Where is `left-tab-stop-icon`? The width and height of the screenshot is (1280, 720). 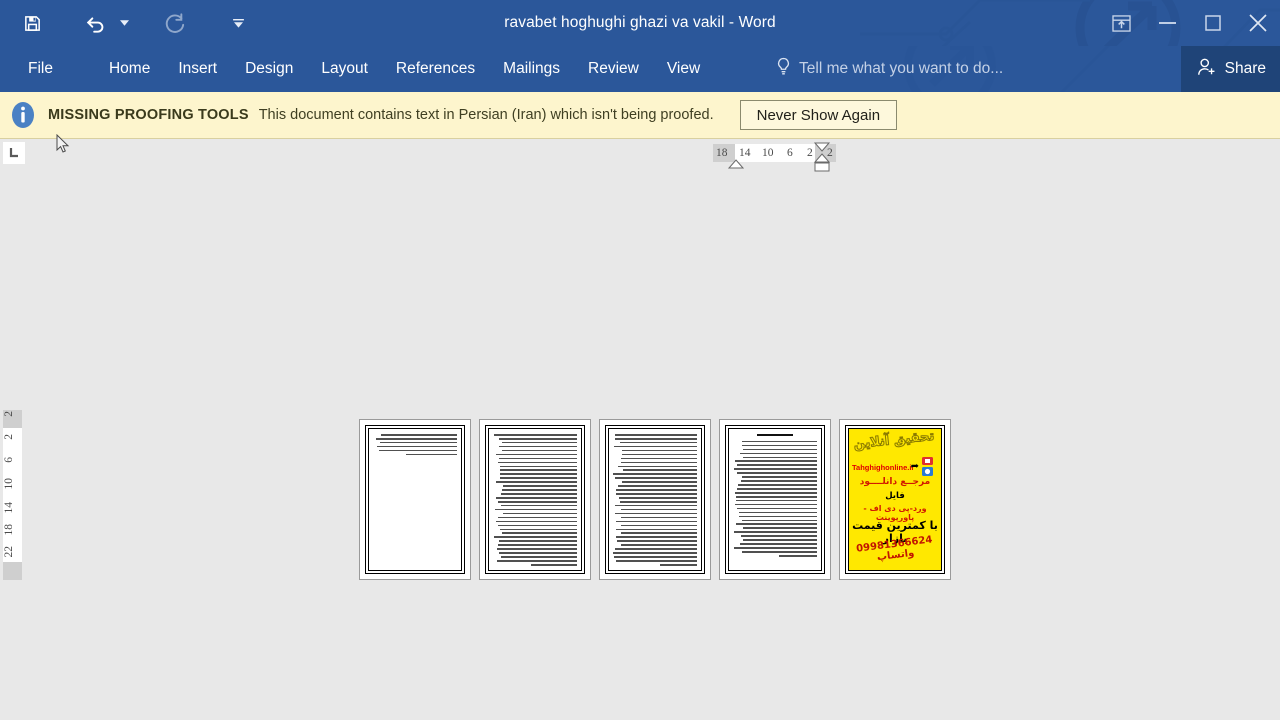 left-tab-stop-icon is located at coordinates (14, 153).